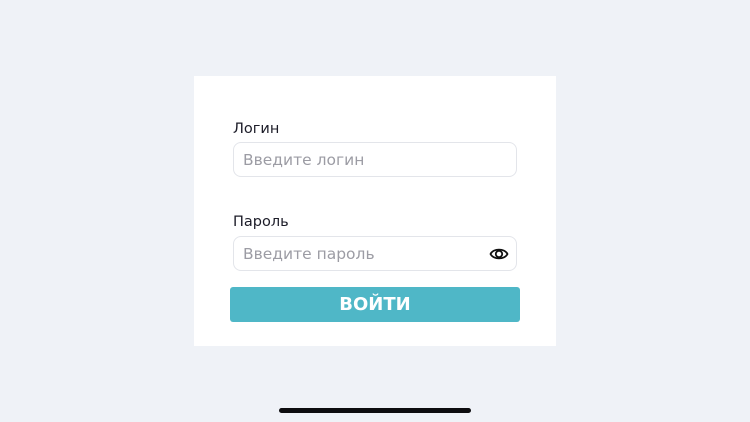 Image resolution: width=750 pixels, height=422 pixels. What do you see at coordinates (375, 304) in the screenshot?
I see `login-submit-button: ВОЙТИ` at bounding box center [375, 304].